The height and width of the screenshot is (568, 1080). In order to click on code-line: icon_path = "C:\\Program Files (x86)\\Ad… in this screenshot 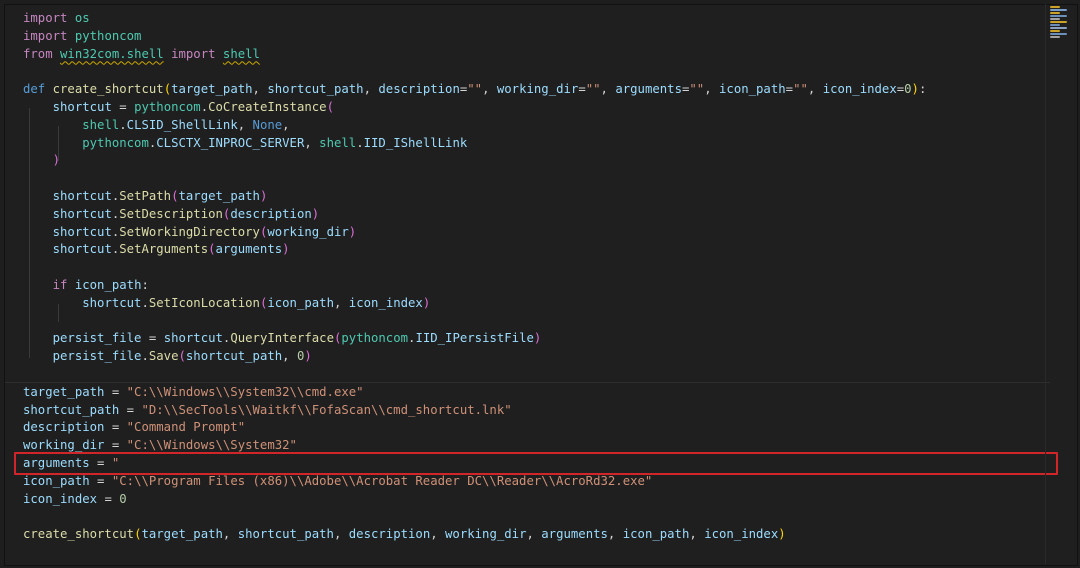, I will do `click(474, 482)`.